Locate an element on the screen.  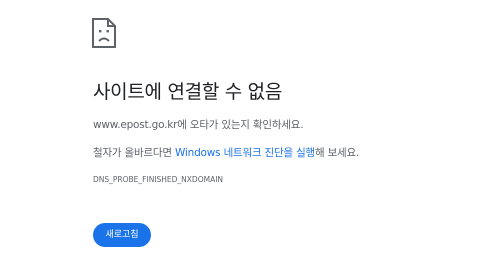
diagnostics-suggestion: 철자가 올바르다면 Windows 네트워크 진단을 실행해 보세요. is located at coordinates (226, 152).